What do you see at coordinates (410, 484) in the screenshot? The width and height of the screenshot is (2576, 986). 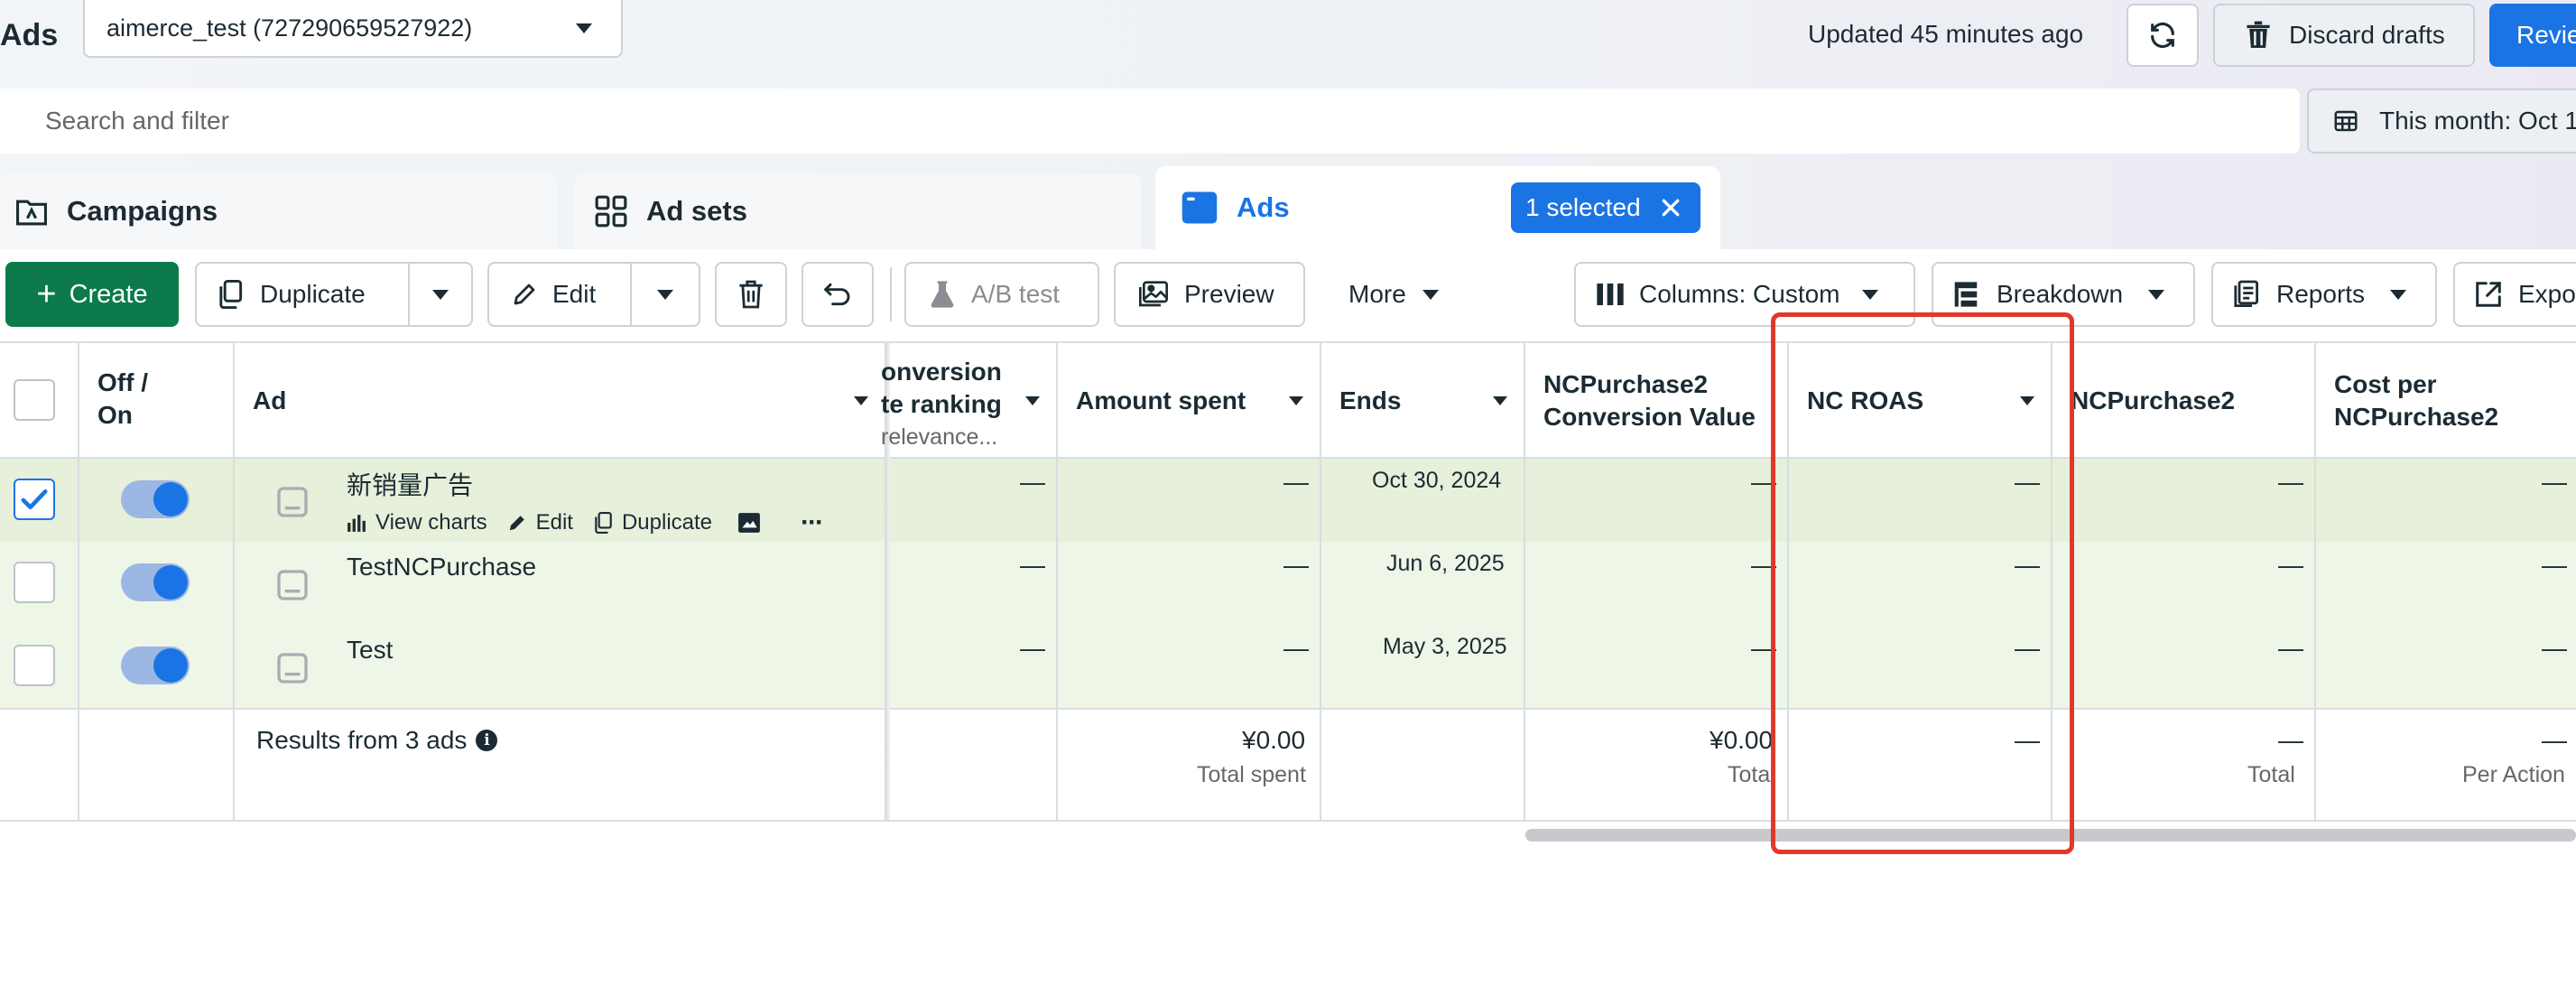 I see `ad-name: 新销量广告` at bounding box center [410, 484].